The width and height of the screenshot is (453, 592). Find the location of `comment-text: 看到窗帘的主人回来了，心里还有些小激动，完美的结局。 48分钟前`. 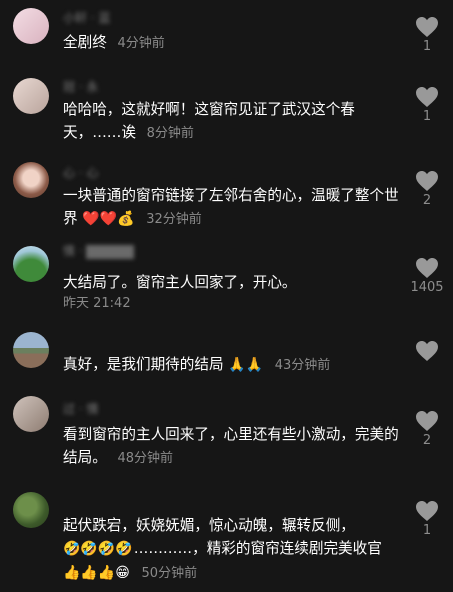

comment-text: 看到窗帘的主人回来了，心里还有些小激动，完美的结局。 48分钟前 is located at coordinates (233, 446).